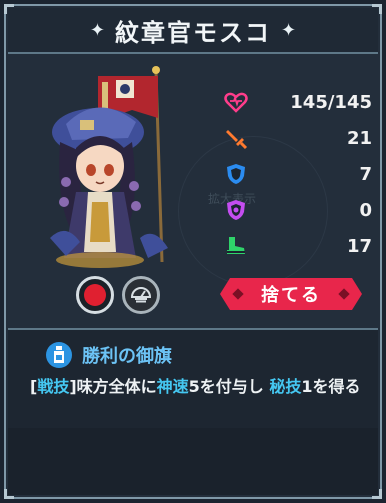 The width and height of the screenshot is (386, 503). I want to click on gauge-button, so click(141, 295).